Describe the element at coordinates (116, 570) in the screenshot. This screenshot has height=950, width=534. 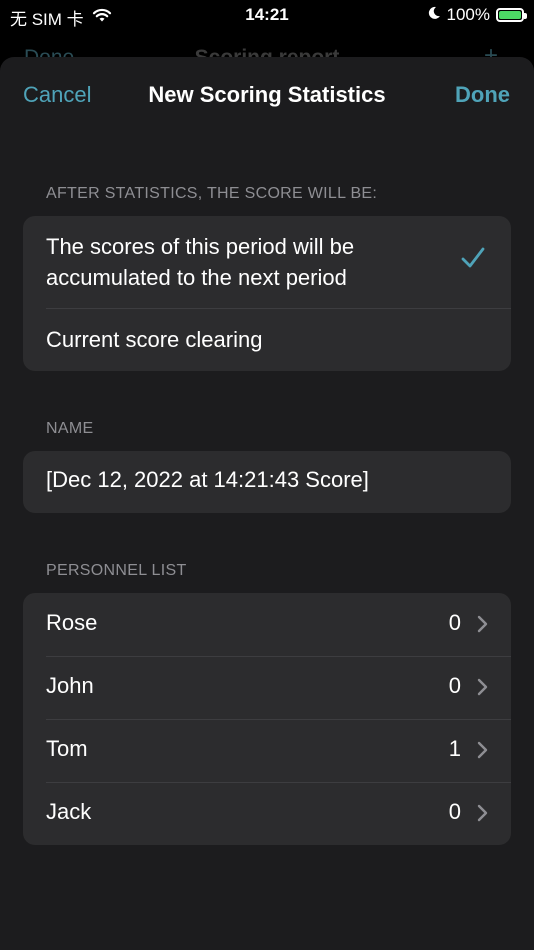
I see `personnel-header: PERSONNEL LIST` at that location.